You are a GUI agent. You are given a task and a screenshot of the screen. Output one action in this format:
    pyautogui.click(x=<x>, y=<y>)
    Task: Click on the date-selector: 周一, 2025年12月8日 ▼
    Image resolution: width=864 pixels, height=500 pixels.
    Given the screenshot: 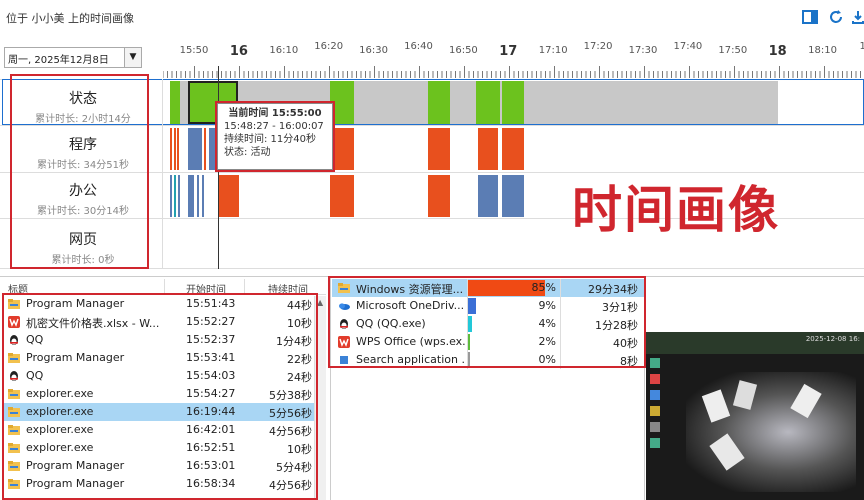 What is the action you would take?
    pyautogui.click(x=73, y=57)
    